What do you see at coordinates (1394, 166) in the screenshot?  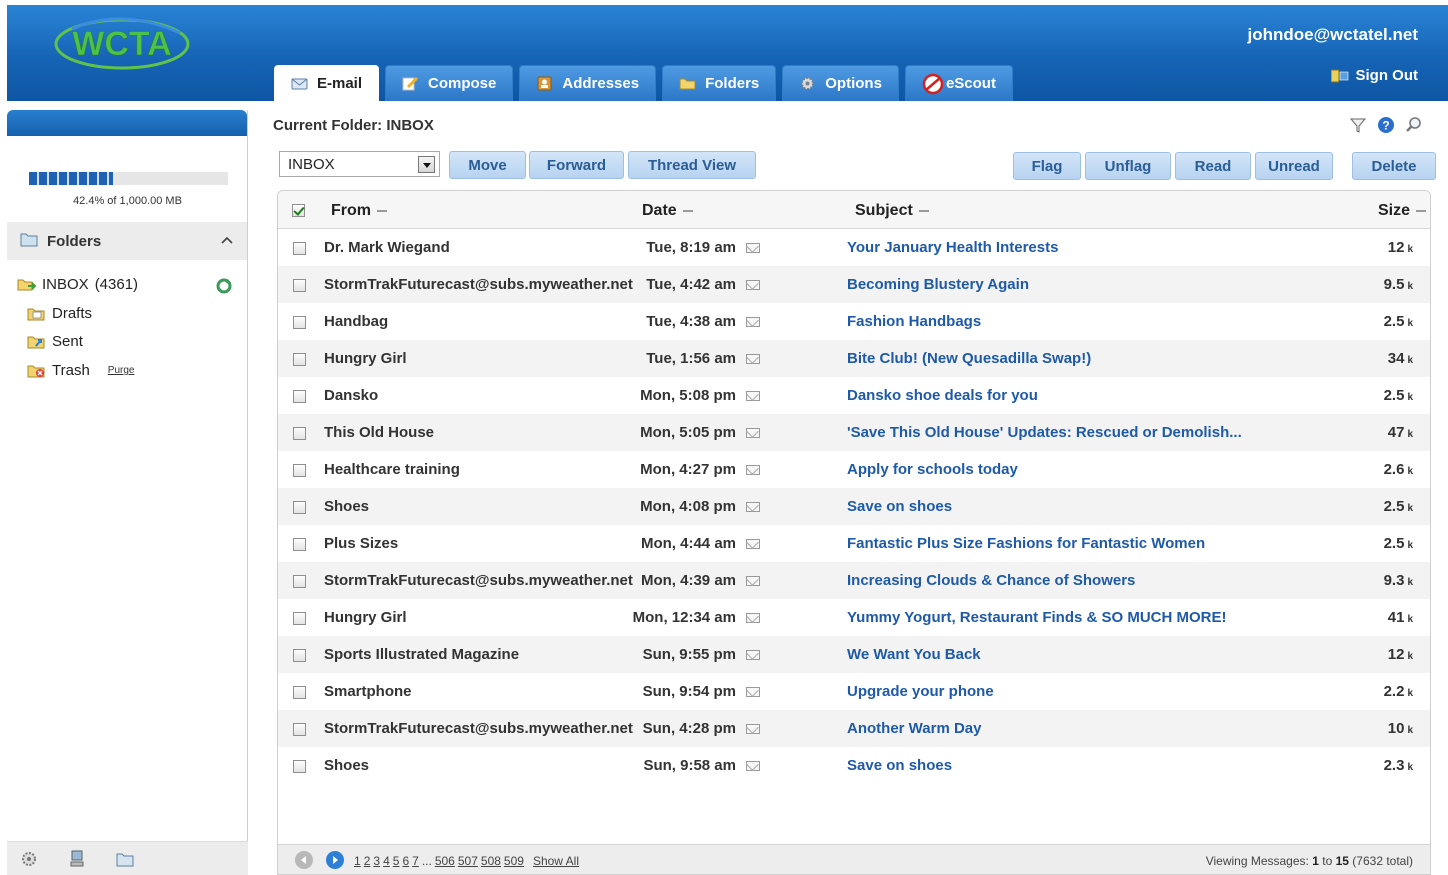 I see `delete-button: Delete` at bounding box center [1394, 166].